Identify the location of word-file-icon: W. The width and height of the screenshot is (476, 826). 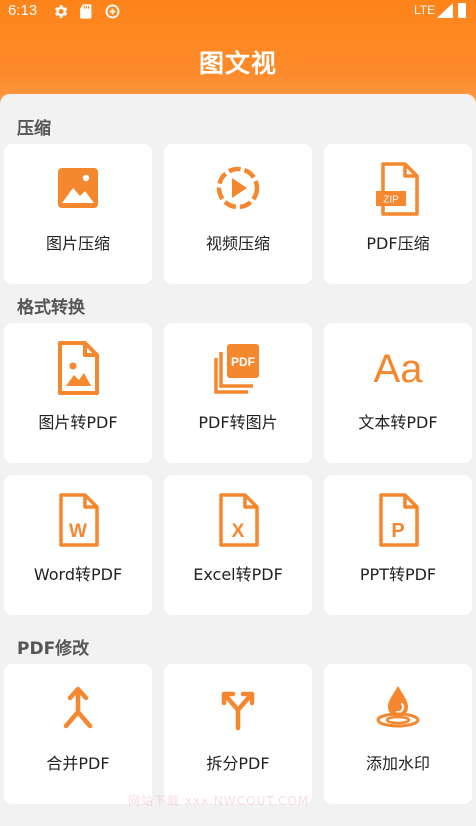
(79, 520).